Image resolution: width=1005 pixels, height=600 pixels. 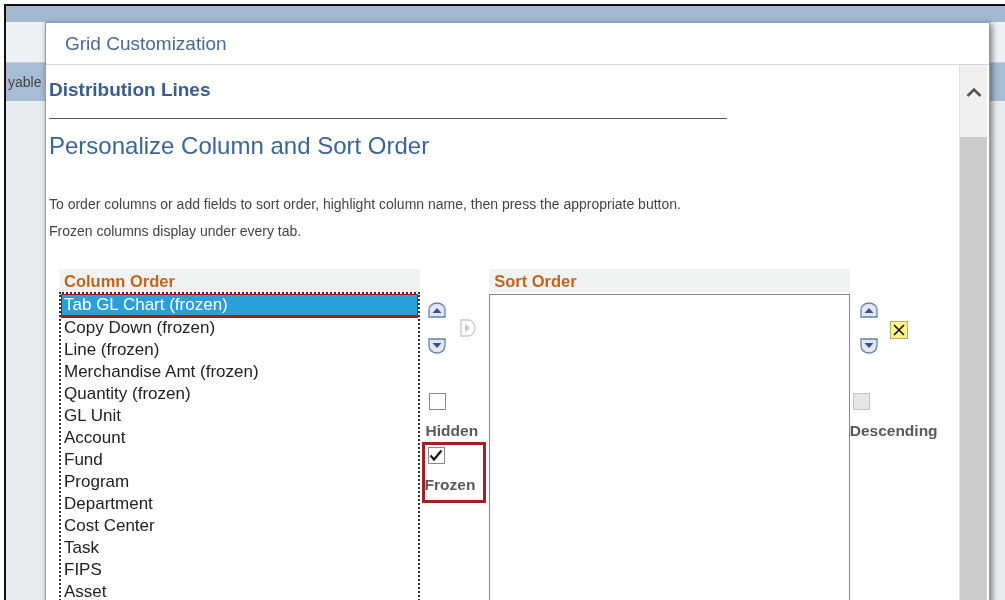 I want to click on list-item: Cost Center, so click(x=239, y=526).